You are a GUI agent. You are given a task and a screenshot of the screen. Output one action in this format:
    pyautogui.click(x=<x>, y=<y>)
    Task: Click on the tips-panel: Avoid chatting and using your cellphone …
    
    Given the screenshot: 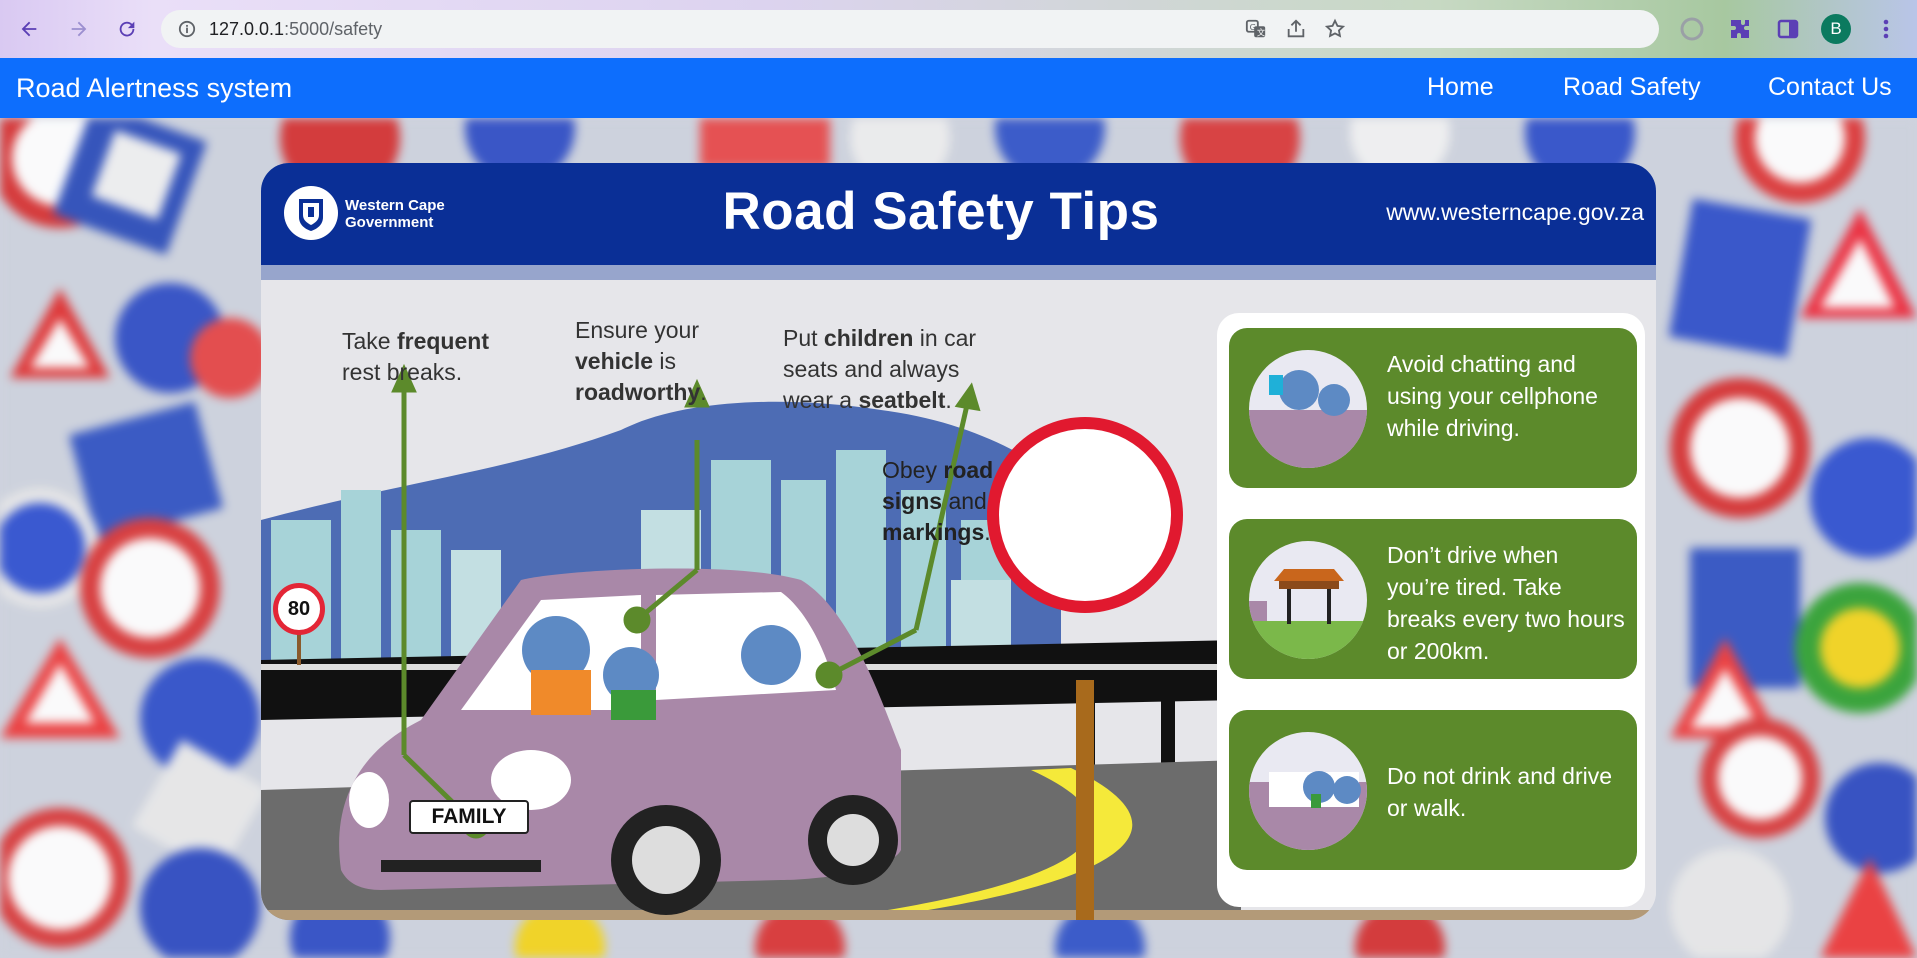 What is the action you would take?
    pyautogui.click(x=1431, y=610)
    